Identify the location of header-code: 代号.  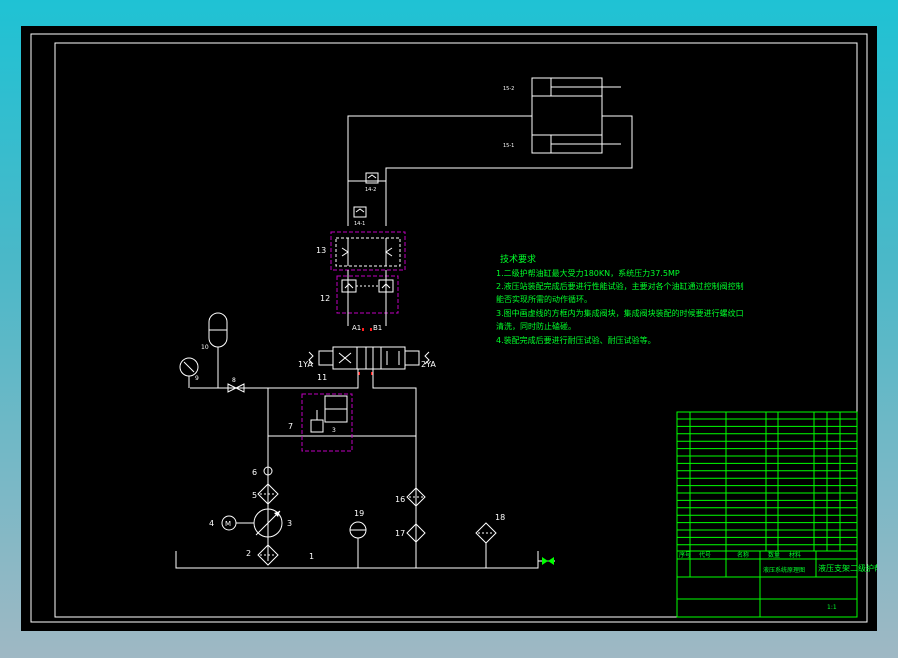
(705, 555).